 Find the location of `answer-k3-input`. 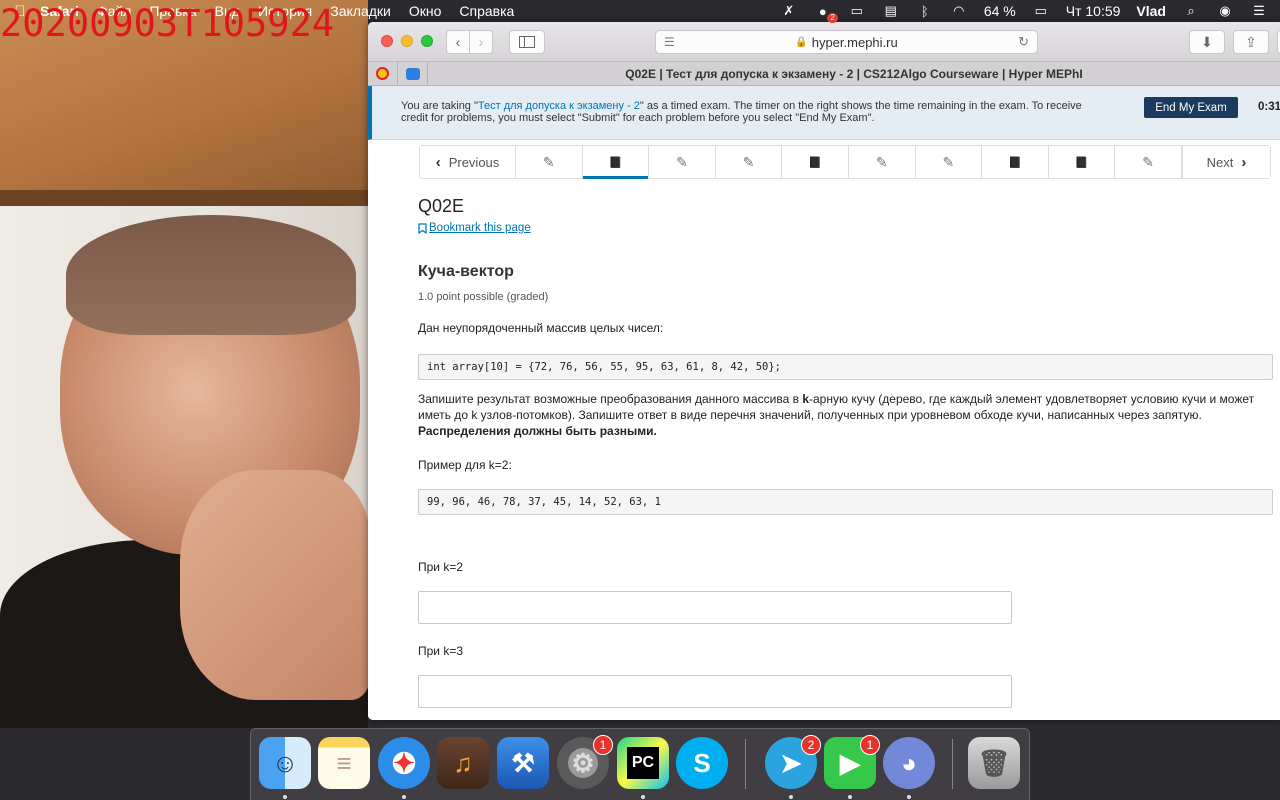

answer-k3-input is located at coordinates (715, 691).